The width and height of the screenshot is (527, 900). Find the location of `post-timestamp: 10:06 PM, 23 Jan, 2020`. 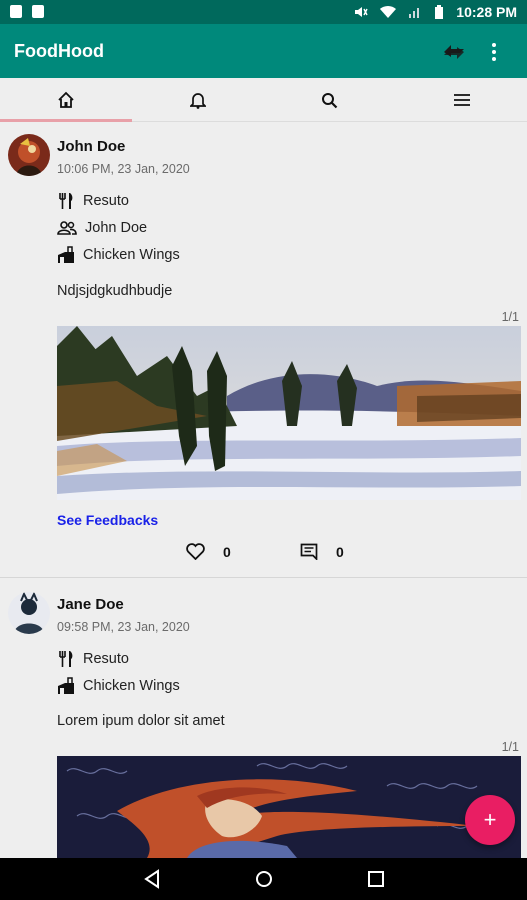

post-timestamp: 10:06 PM, 23 Jan, 2020 is located at coordinates (123, 169).